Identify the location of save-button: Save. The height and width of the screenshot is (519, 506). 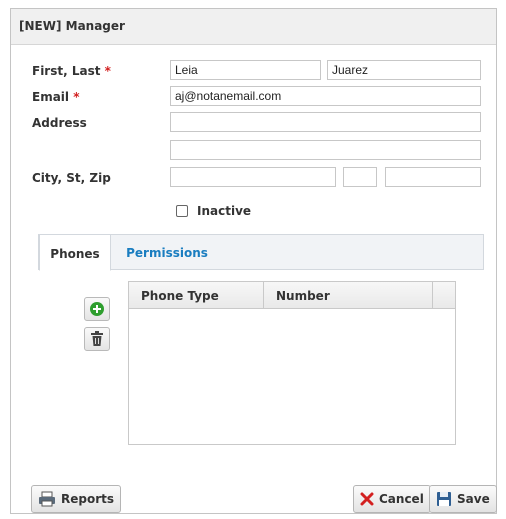
(463, 499).